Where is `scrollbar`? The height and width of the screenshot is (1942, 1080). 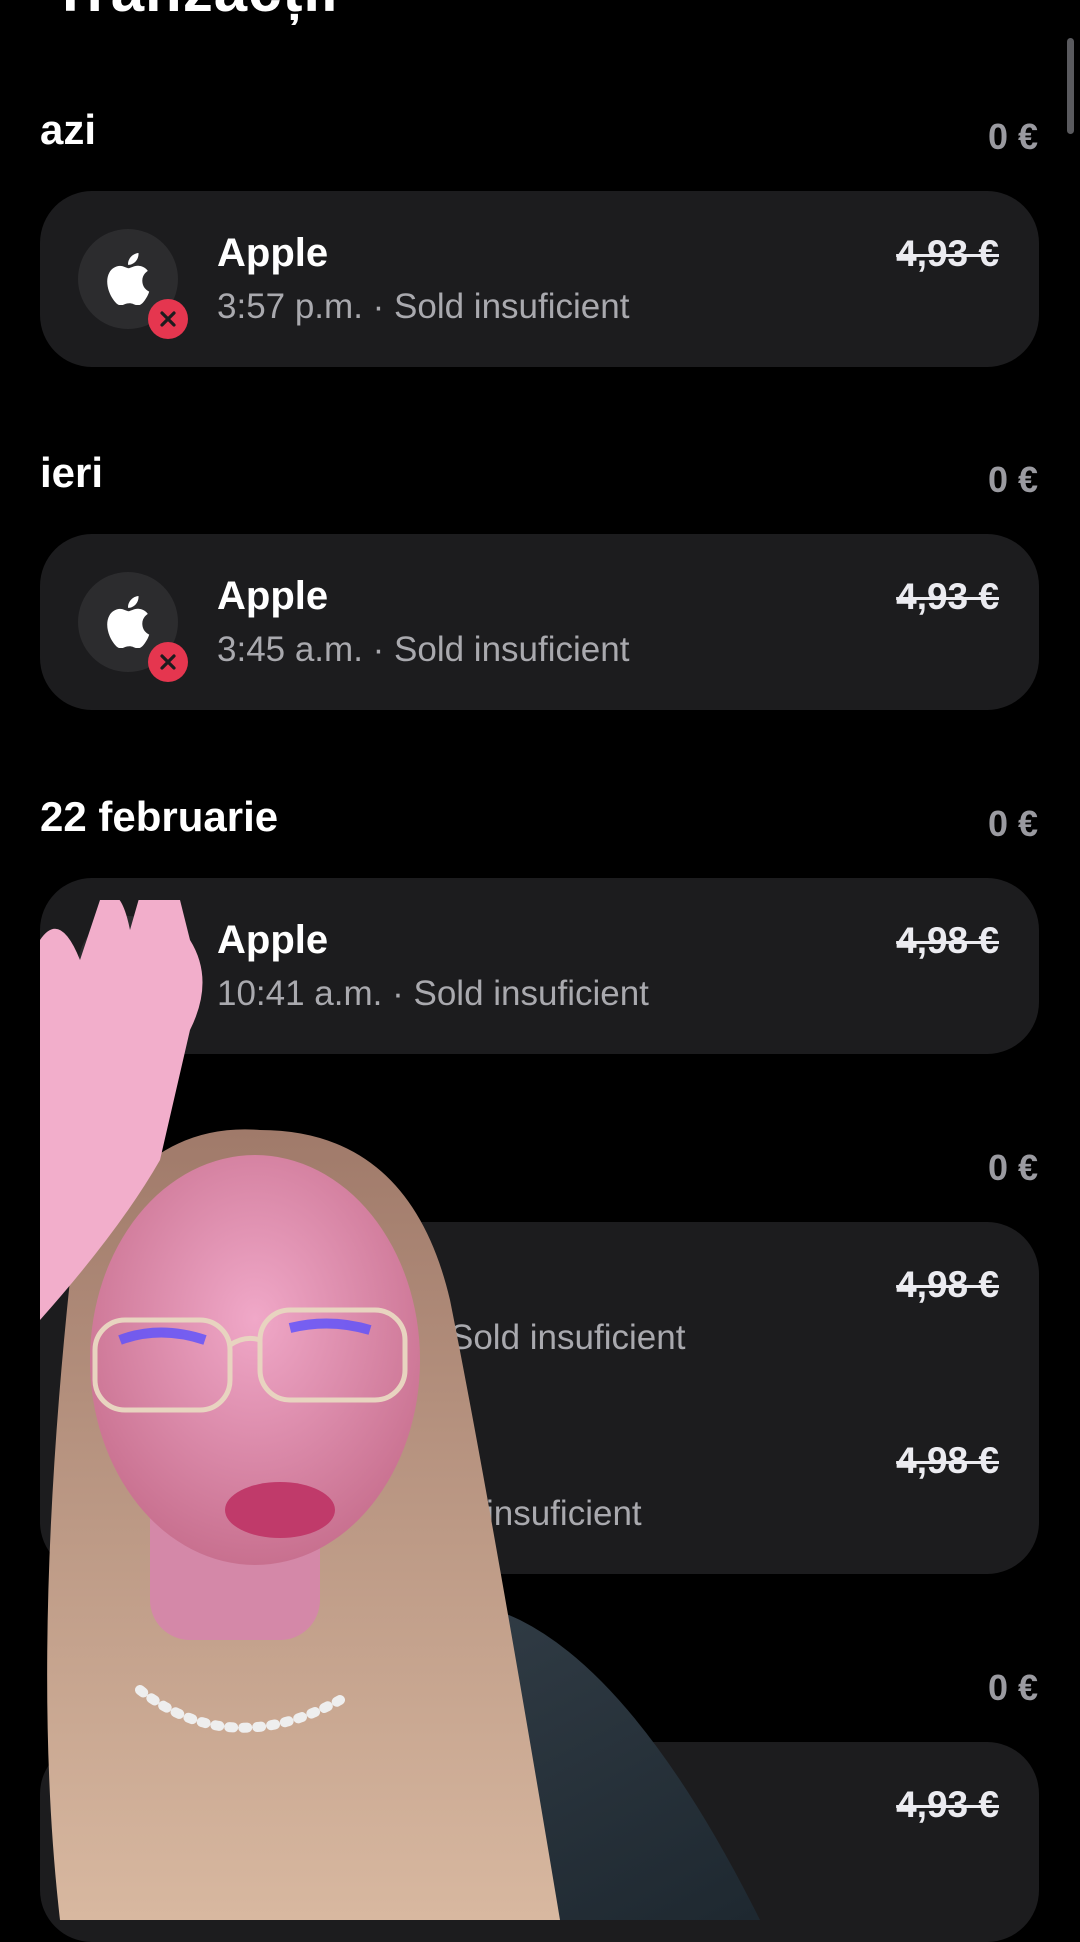
scrollbar is located at coordinates (1070, 86).